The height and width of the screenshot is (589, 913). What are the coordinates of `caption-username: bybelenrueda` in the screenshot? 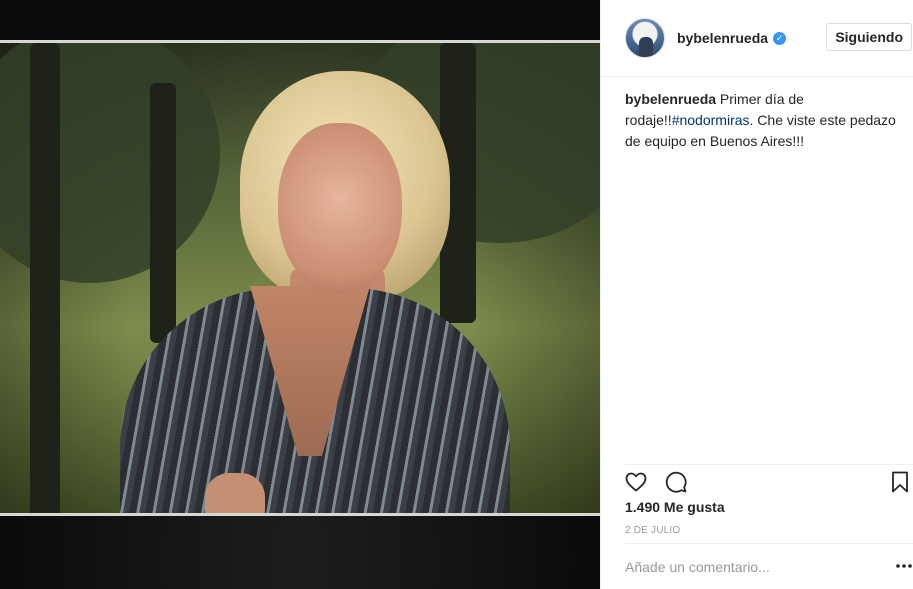 It's located at (670, 99).